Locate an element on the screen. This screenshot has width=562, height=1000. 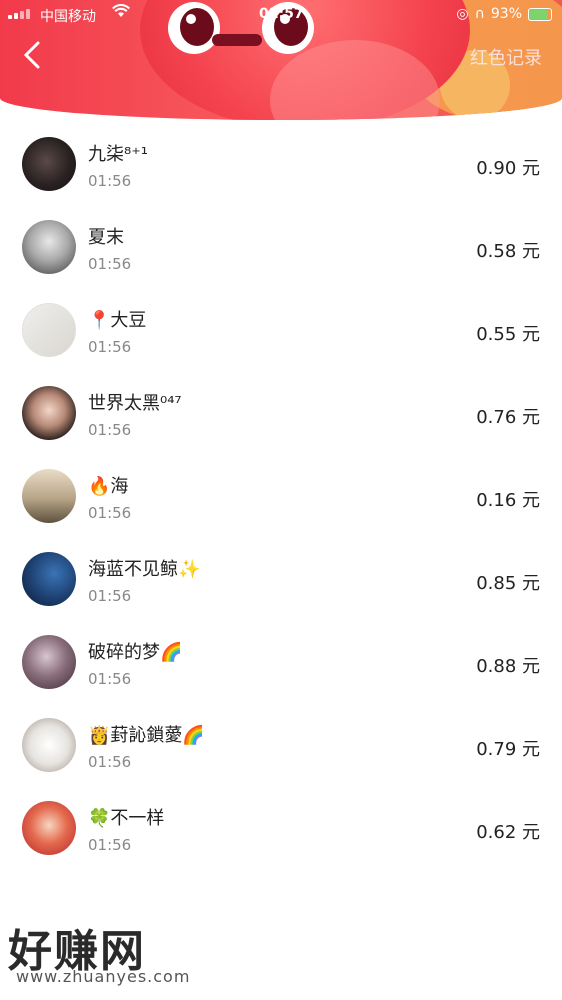
amount: 0.76 元 is located at coordinates (508, 417).